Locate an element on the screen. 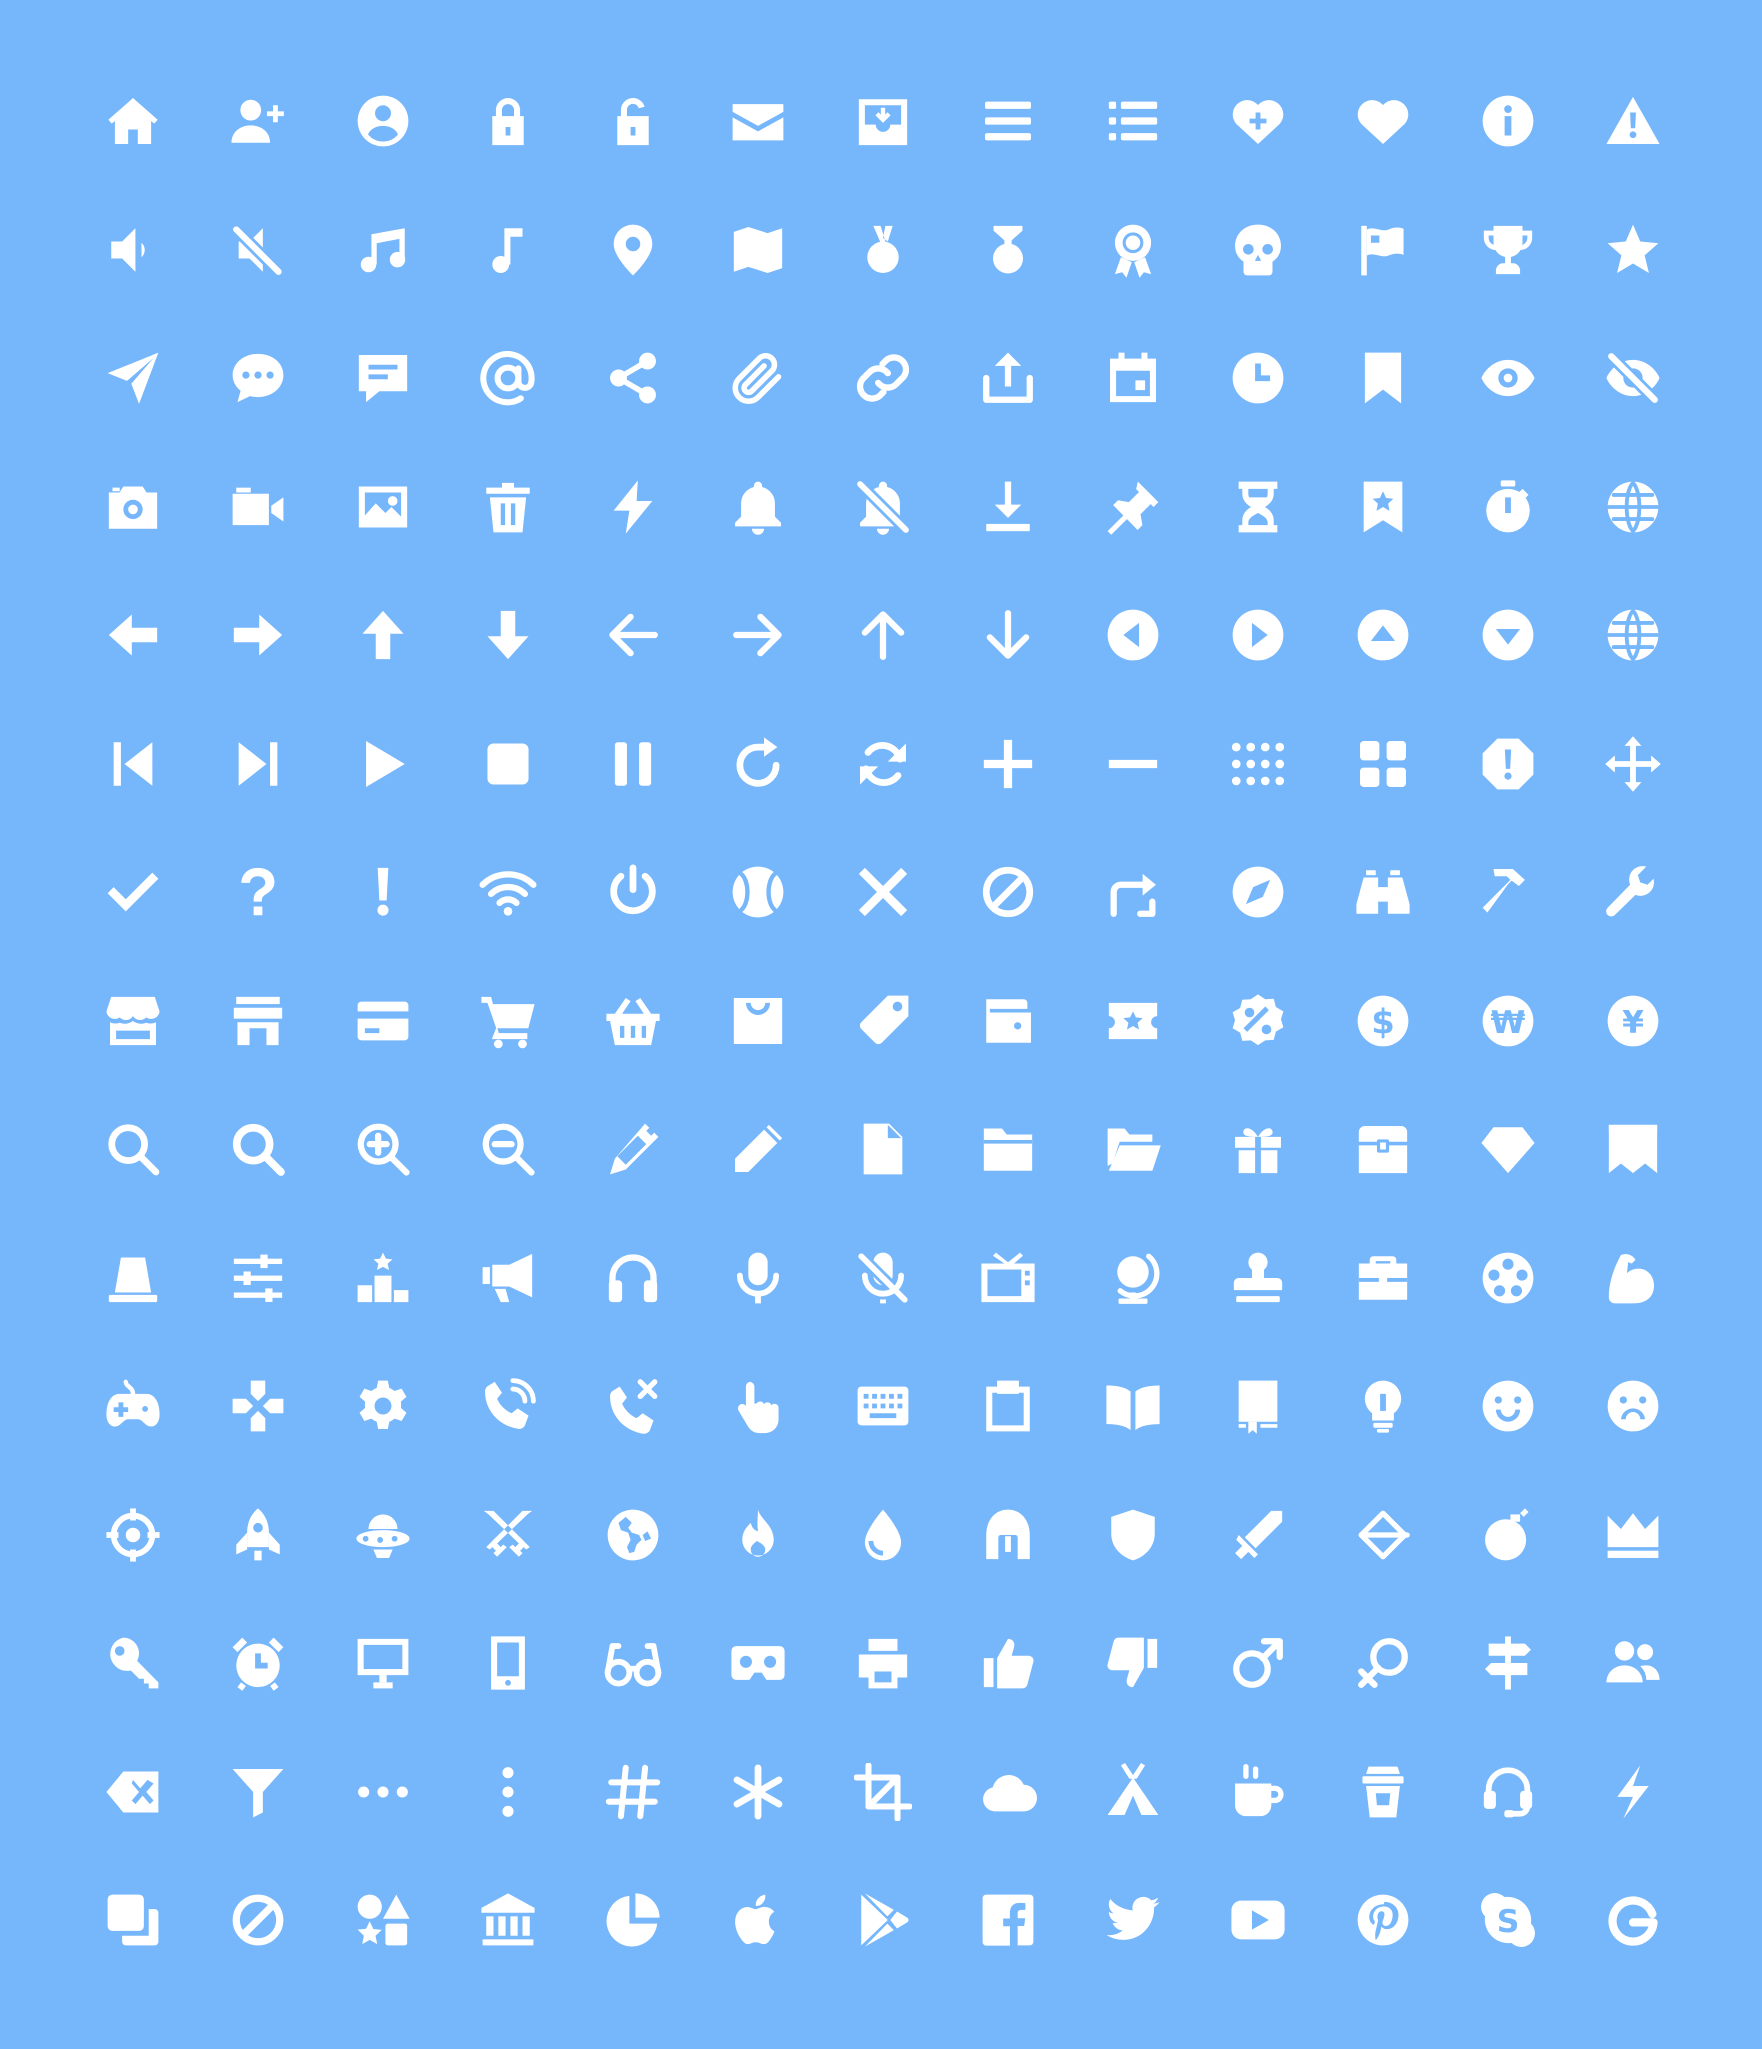 The height and width of the screenshot is (2049, 1762). more-vertical-icon is located at coordinates (507, 1792).